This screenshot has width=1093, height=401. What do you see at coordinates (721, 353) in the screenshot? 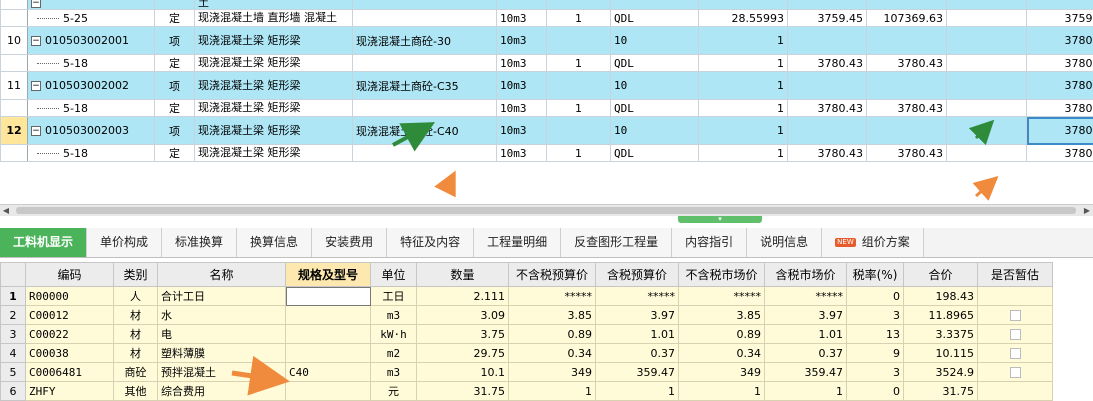
I see `market-price-excl-tax: 0.34` at bounding box center [721, 353].